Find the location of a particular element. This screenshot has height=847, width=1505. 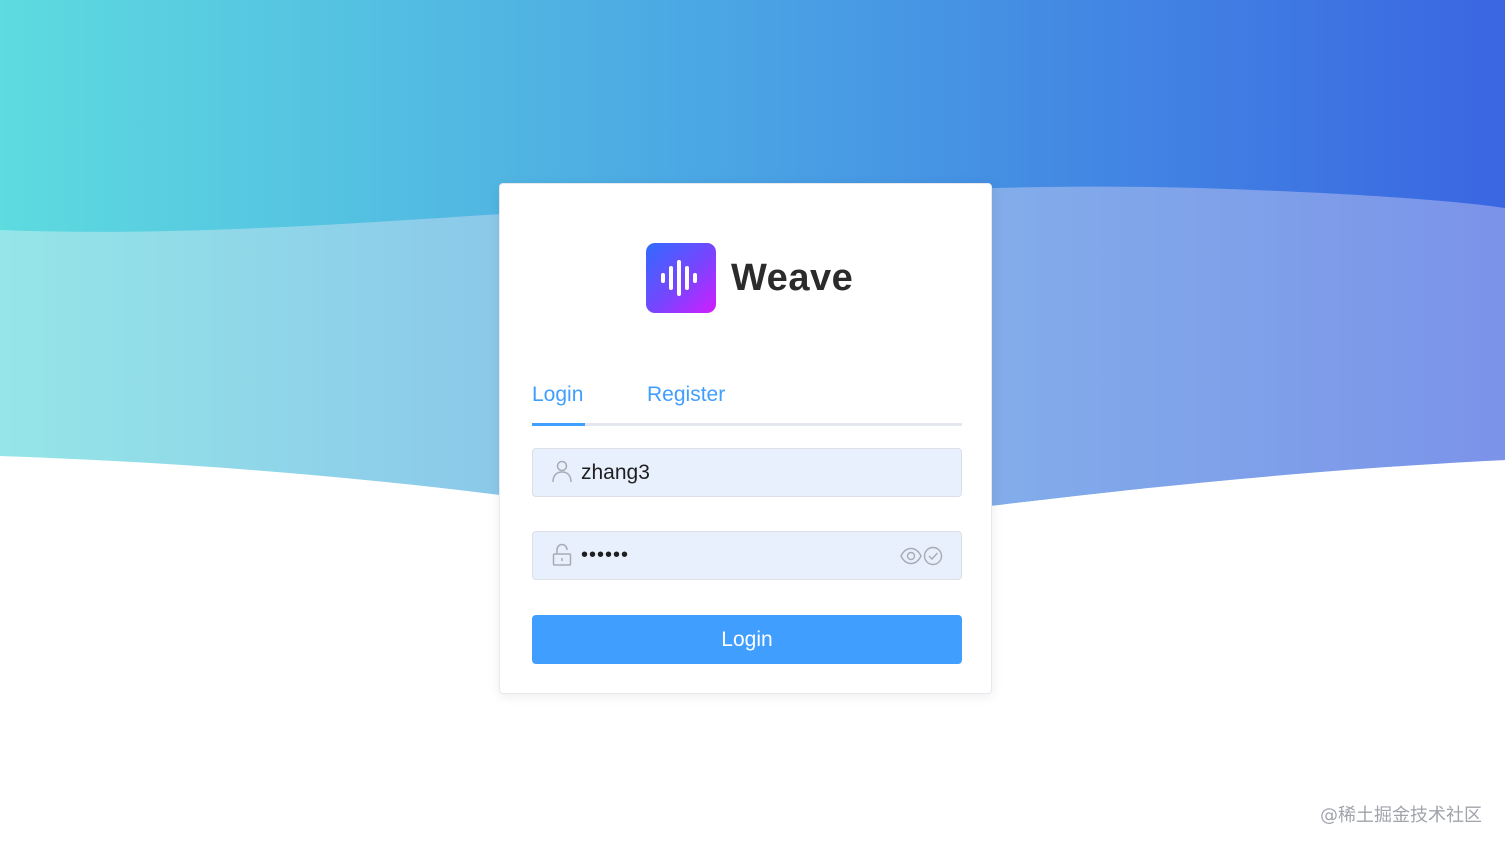

eye-icon is located at coordinates (911, 556).